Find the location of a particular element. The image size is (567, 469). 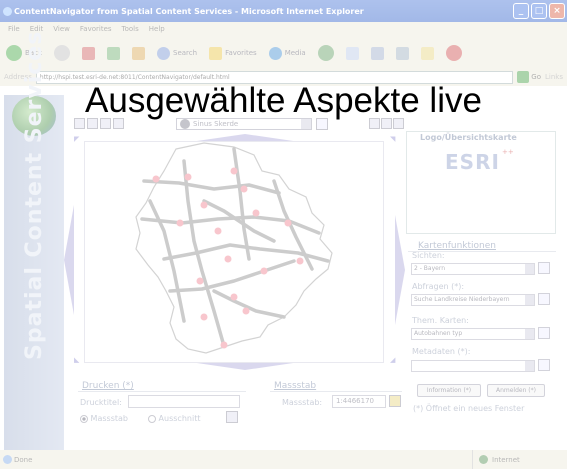

views-select: 2 - Bayern is located at coordinates (473, 269).